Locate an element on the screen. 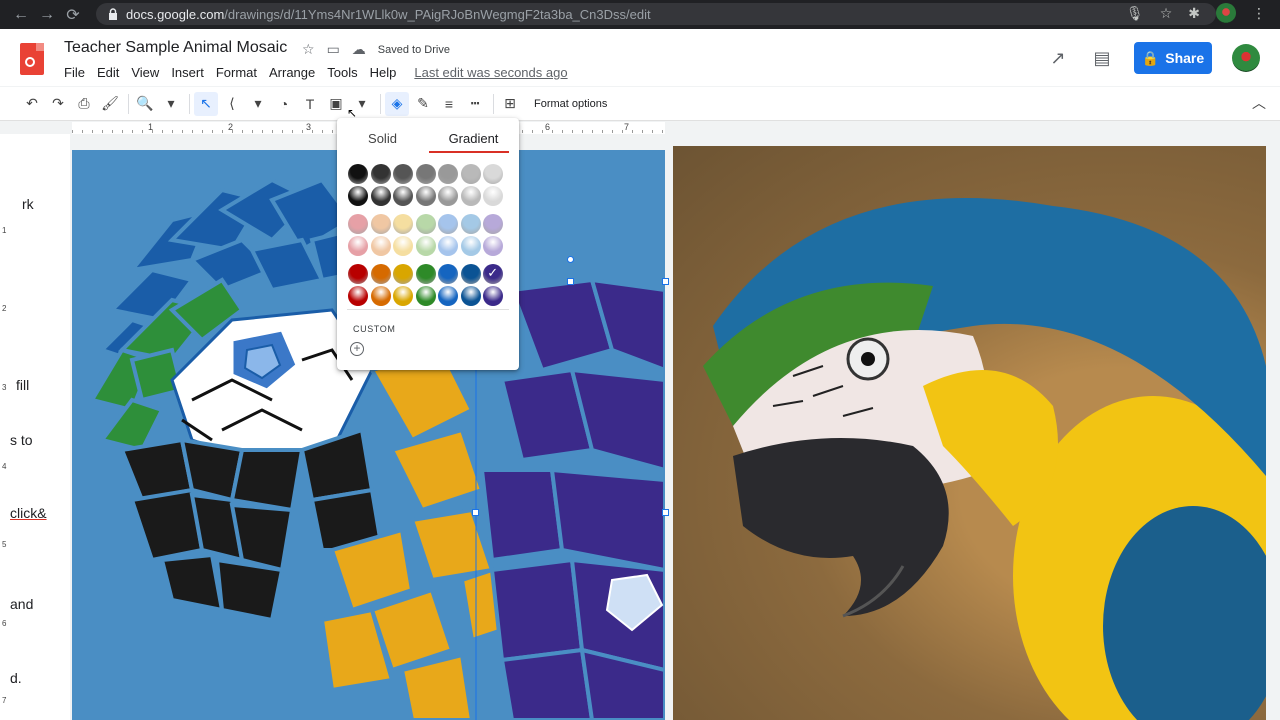 The height and width of the screenshot is (720, 1280). vertical-ruler: 1 2 3 4 5 6 7 is located at coordinates (5, 427).